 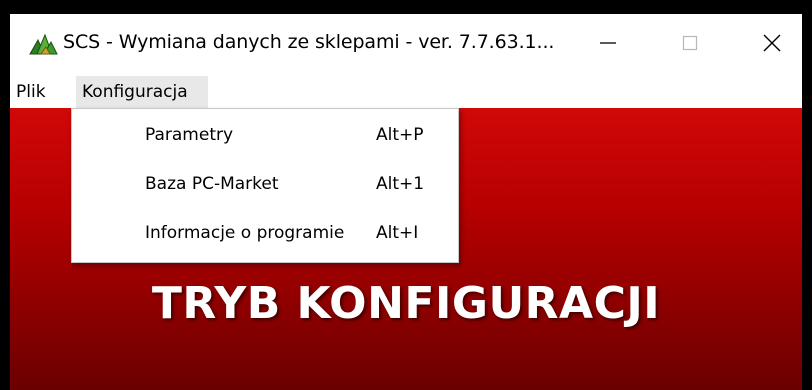 I want to click on close-button, so click(x=772, y=45).